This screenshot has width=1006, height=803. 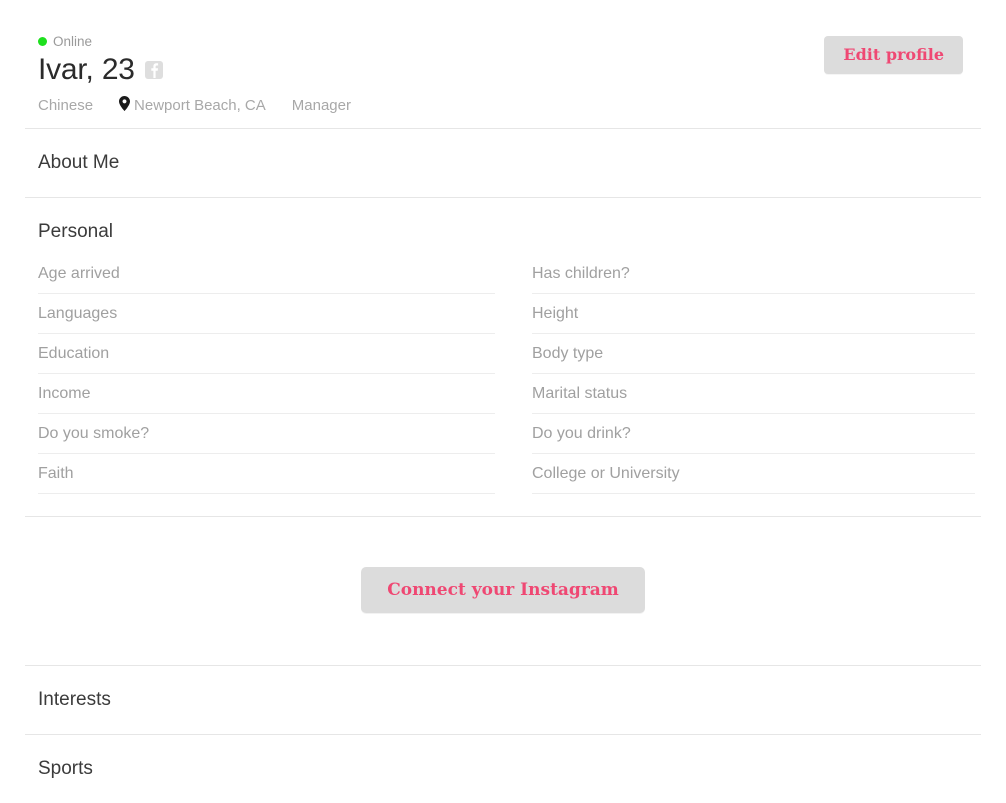 What do you see at coordinates (73, 41) in the screenshot?
I see `online-status-label: Online` at bounding box center [73, 41].